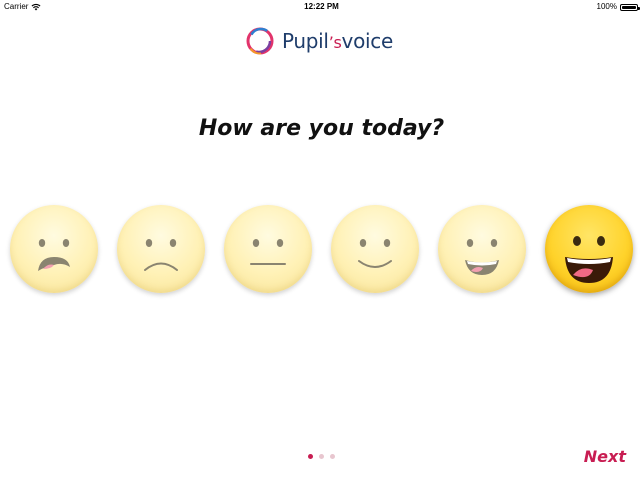 Image resolution: width=643 pixels, height=482 pixels. What do you see at coordinates (335, 42) in the screenshot?
I see `logo-apostrophe: ’s` at bounding box center [335, 42].